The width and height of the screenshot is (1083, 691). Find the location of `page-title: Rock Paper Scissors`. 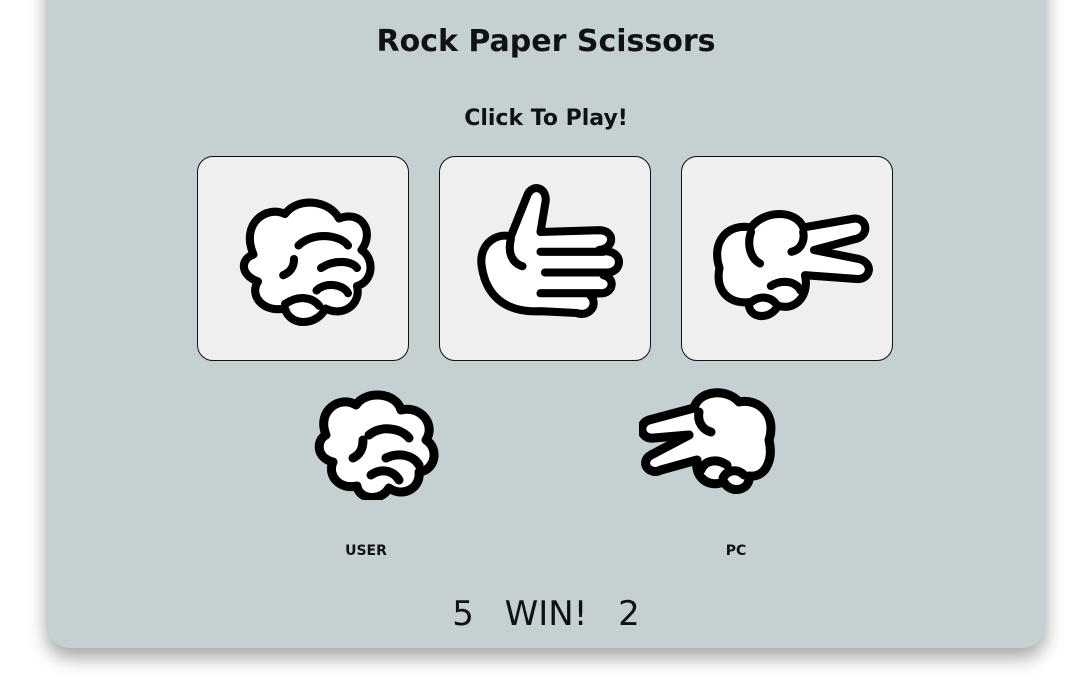

page-title: Rock Paper Scissors is located at coordinates (546, 41).